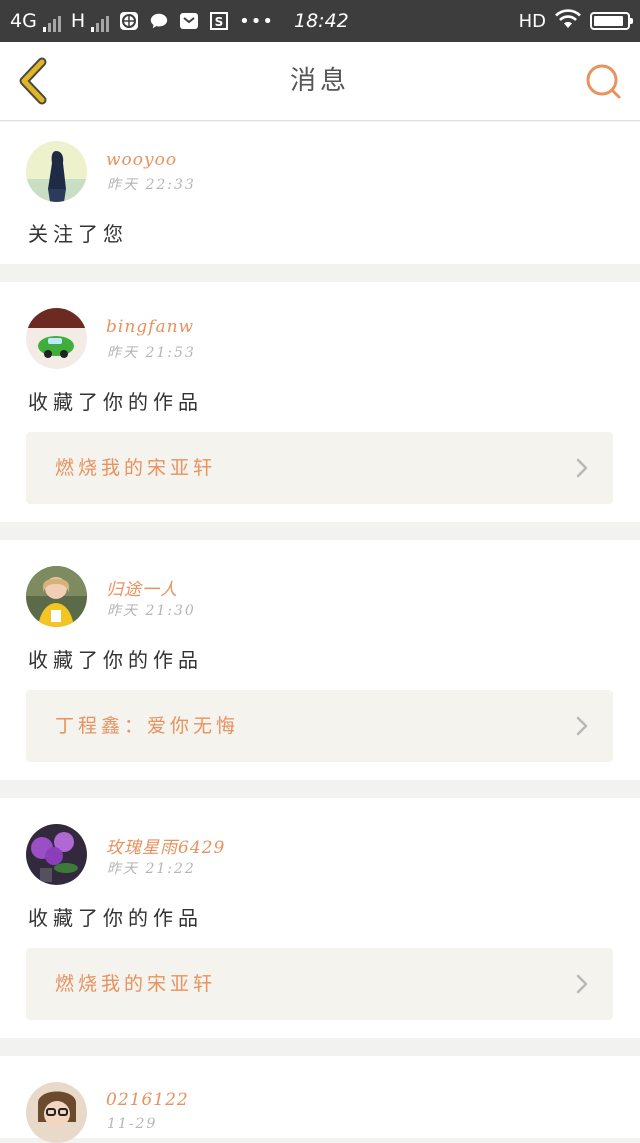 The width and height of the screenshot is (640, 1143). Describe the element at coordinates (151, 869) in the screenshot. I see `message-time: 昨天 21:22` at that location.